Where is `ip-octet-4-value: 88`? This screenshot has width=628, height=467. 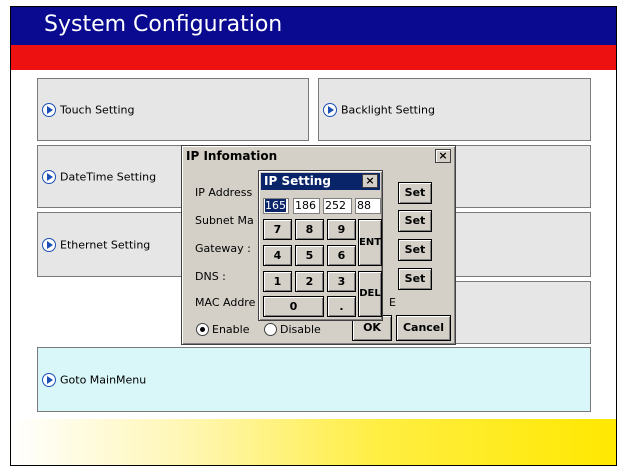 ip-octet-4-value: 88 is located at coordinates (364, 205).